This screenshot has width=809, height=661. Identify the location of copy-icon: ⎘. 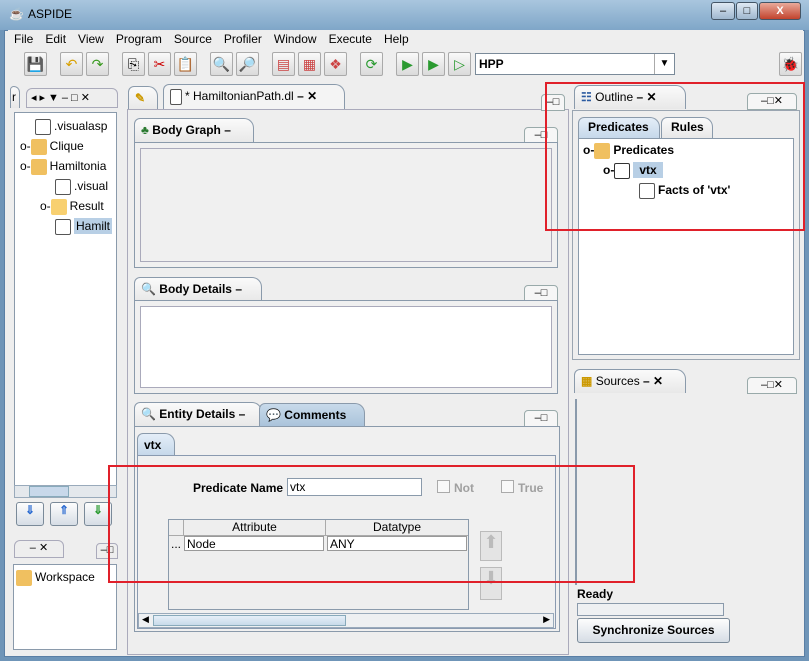
(133, 64).